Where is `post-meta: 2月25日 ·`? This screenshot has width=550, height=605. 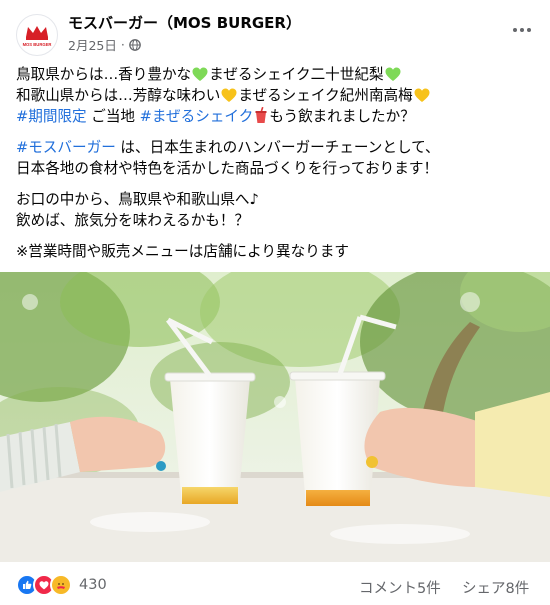
post-meta: 2月25日 · is located at coordinates (104, 44).